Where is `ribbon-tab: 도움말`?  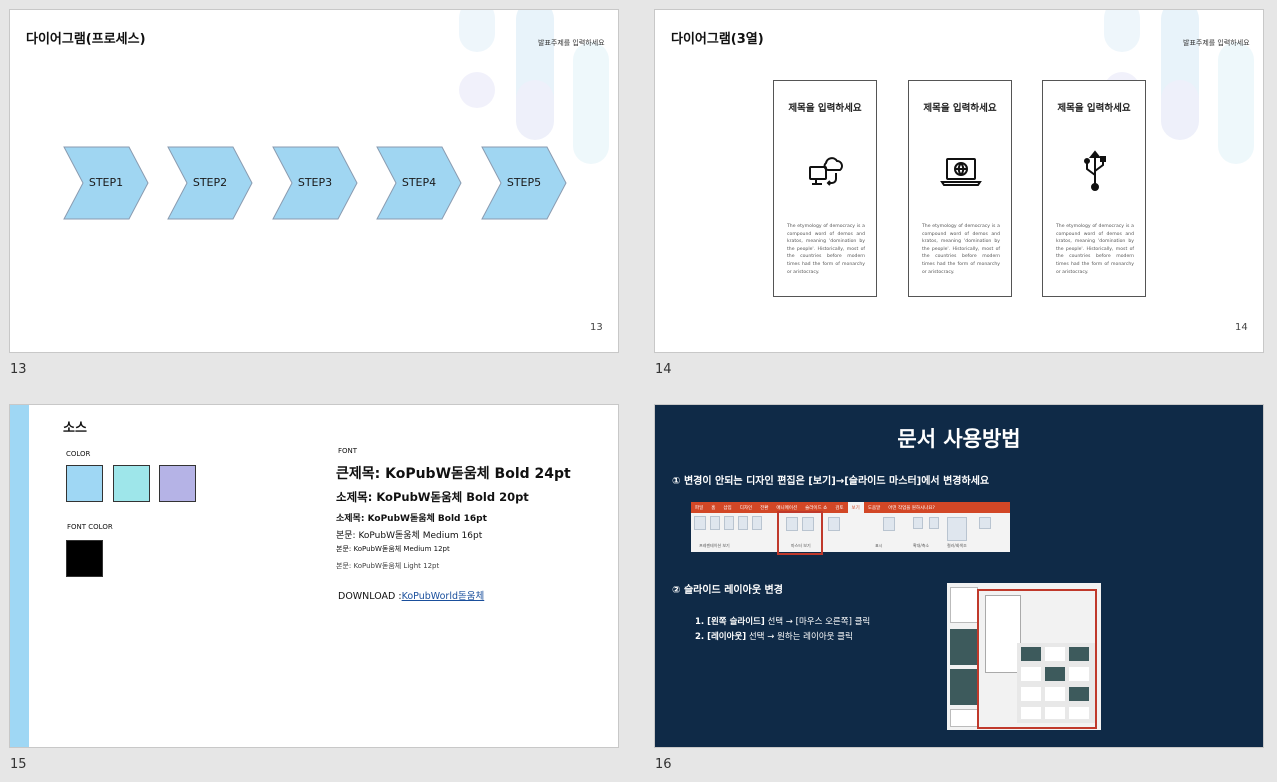 ribbon-tab: 도움말 is located at coordinates (874, 508).